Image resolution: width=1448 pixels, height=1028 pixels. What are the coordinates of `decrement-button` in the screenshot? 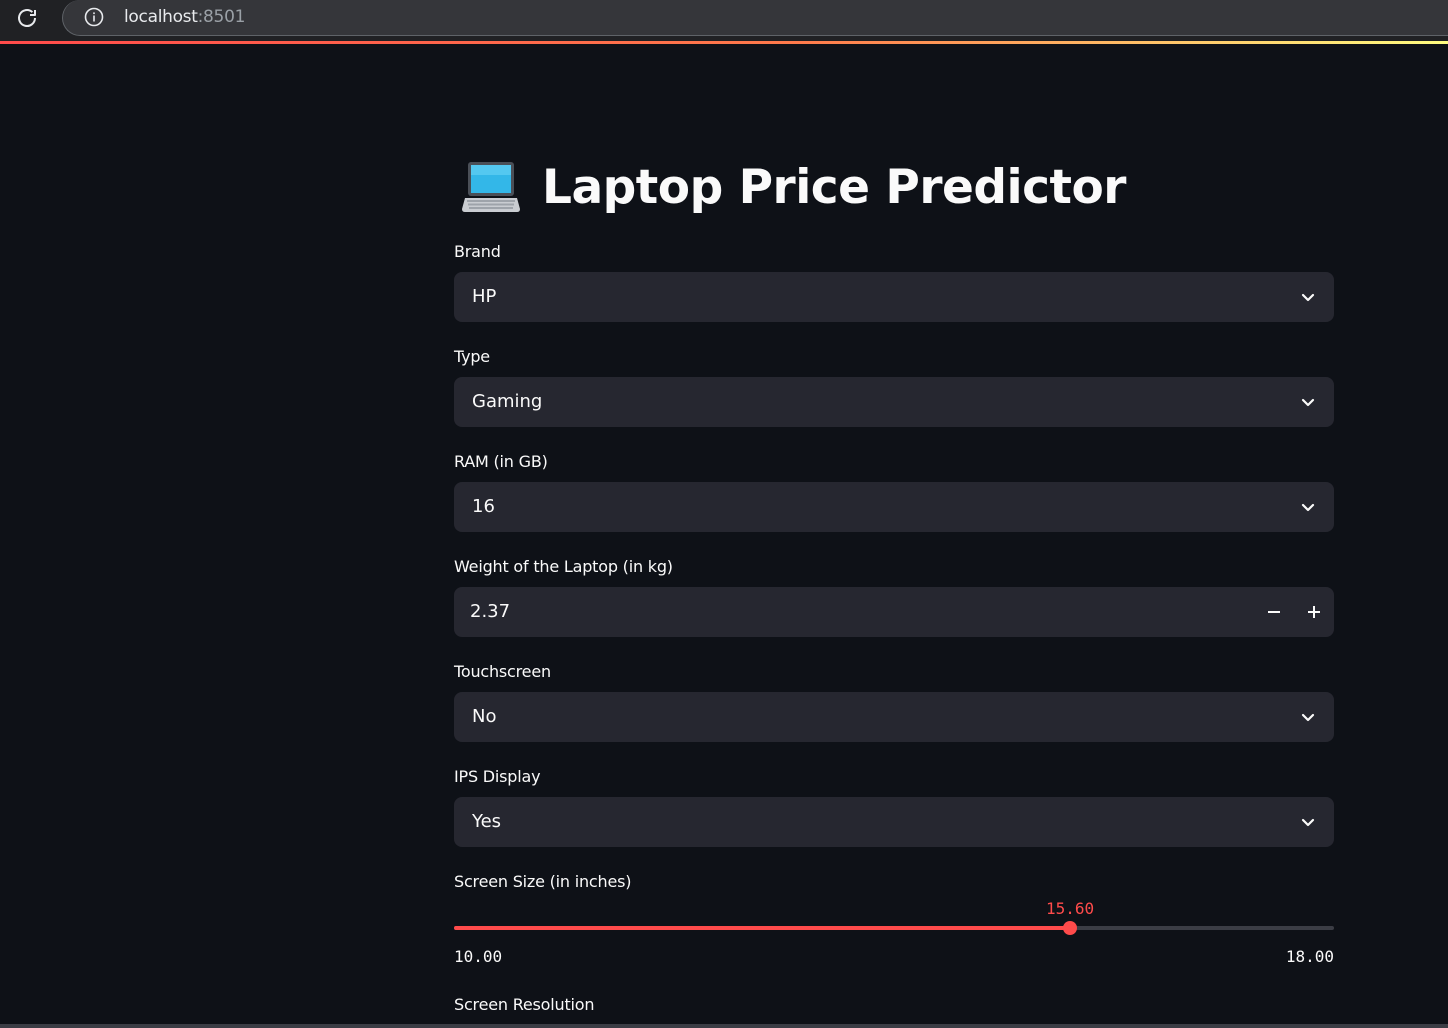 It's located at (1274, 612).